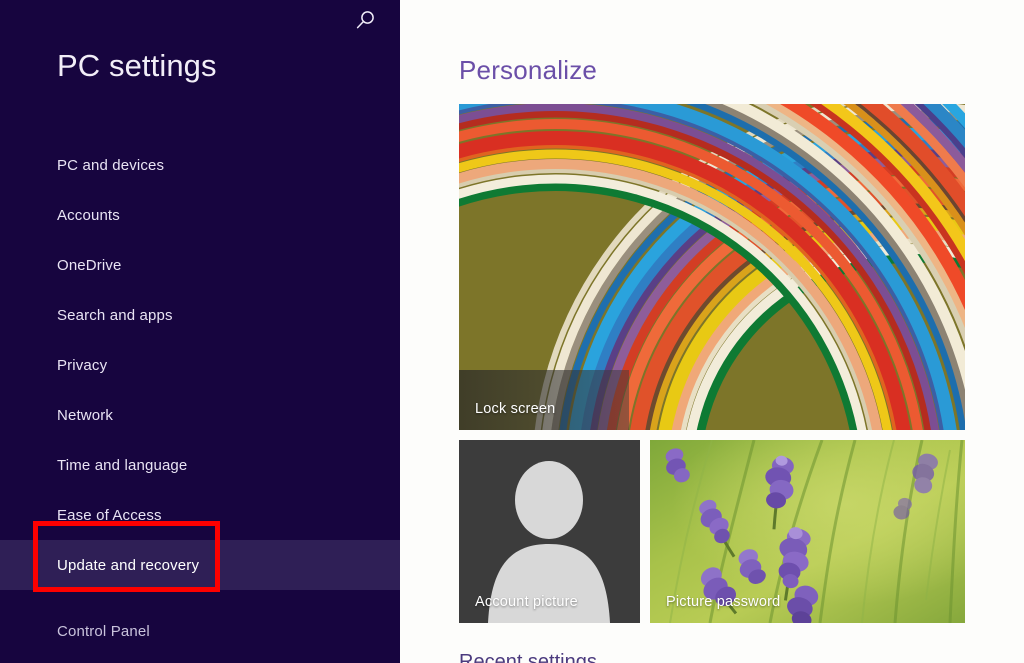  I want to click on sidebar-item-label: PC and devices, so click(111, 165).